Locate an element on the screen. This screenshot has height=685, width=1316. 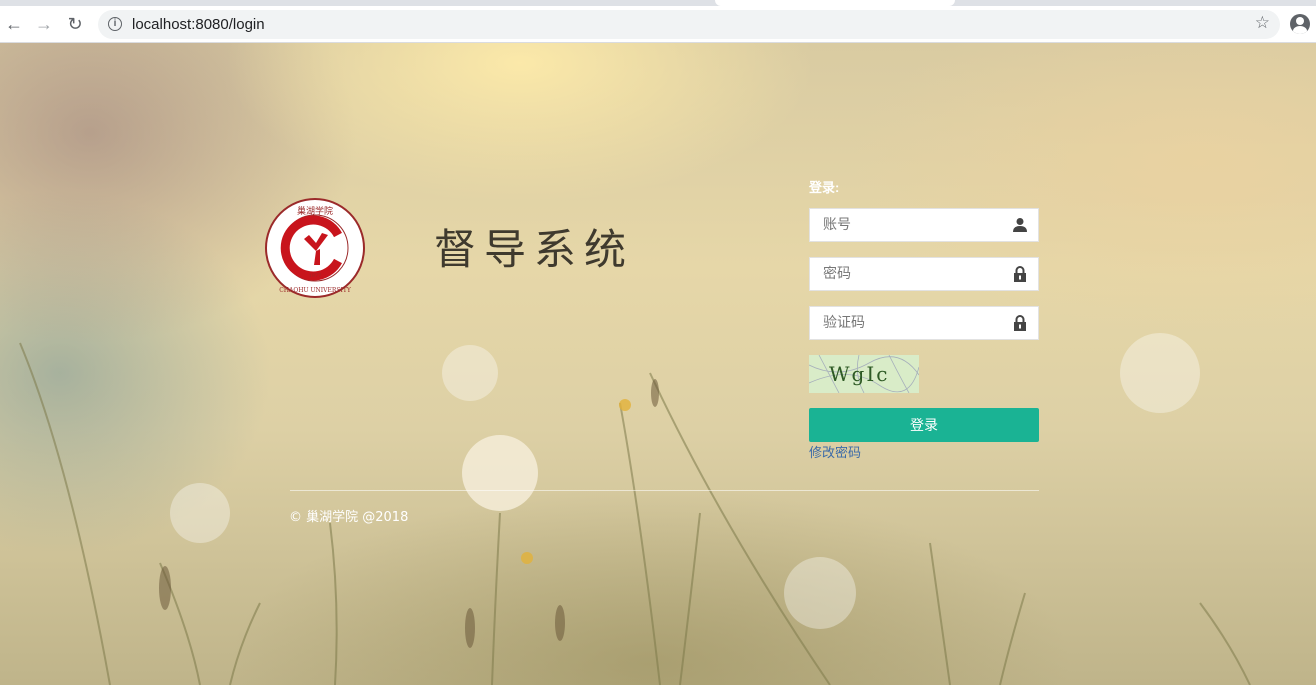
university-logo: 1977 巢湖学院 CHAOHU UNIVERSITY is located at coordinates (315, 248).